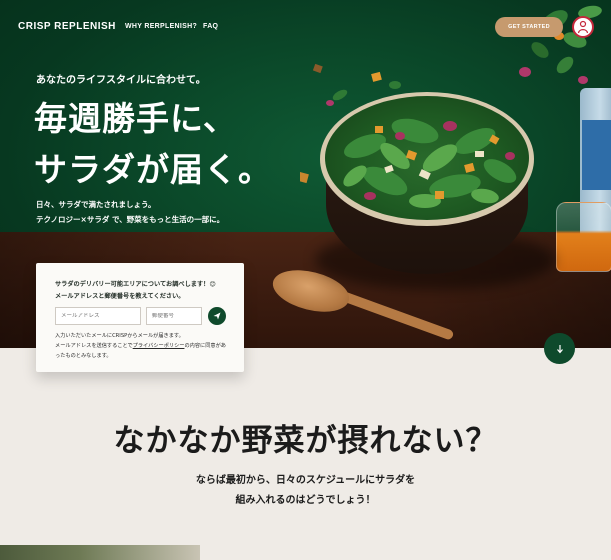 The image size is (611, 560). Describe the element at coordinates (67, 26) in the screenshot. I see `brand-logo: CRISP REPLENISH` at that location.